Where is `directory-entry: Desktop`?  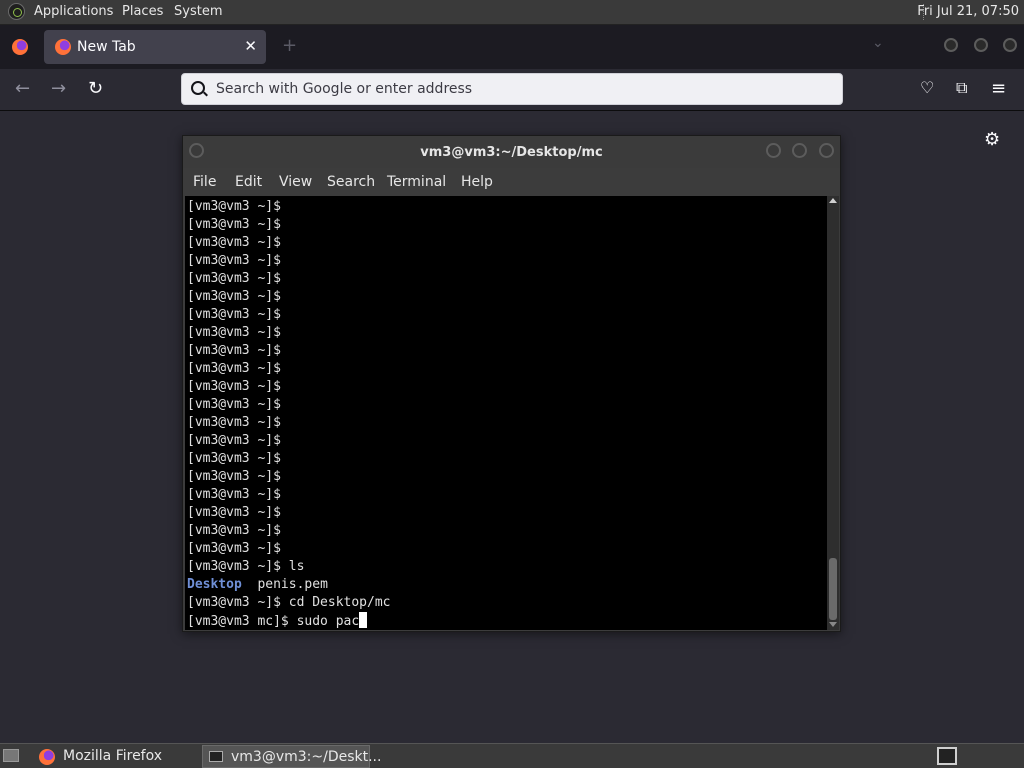
directory-entry: Desktop is located at coordinates (214, 584).